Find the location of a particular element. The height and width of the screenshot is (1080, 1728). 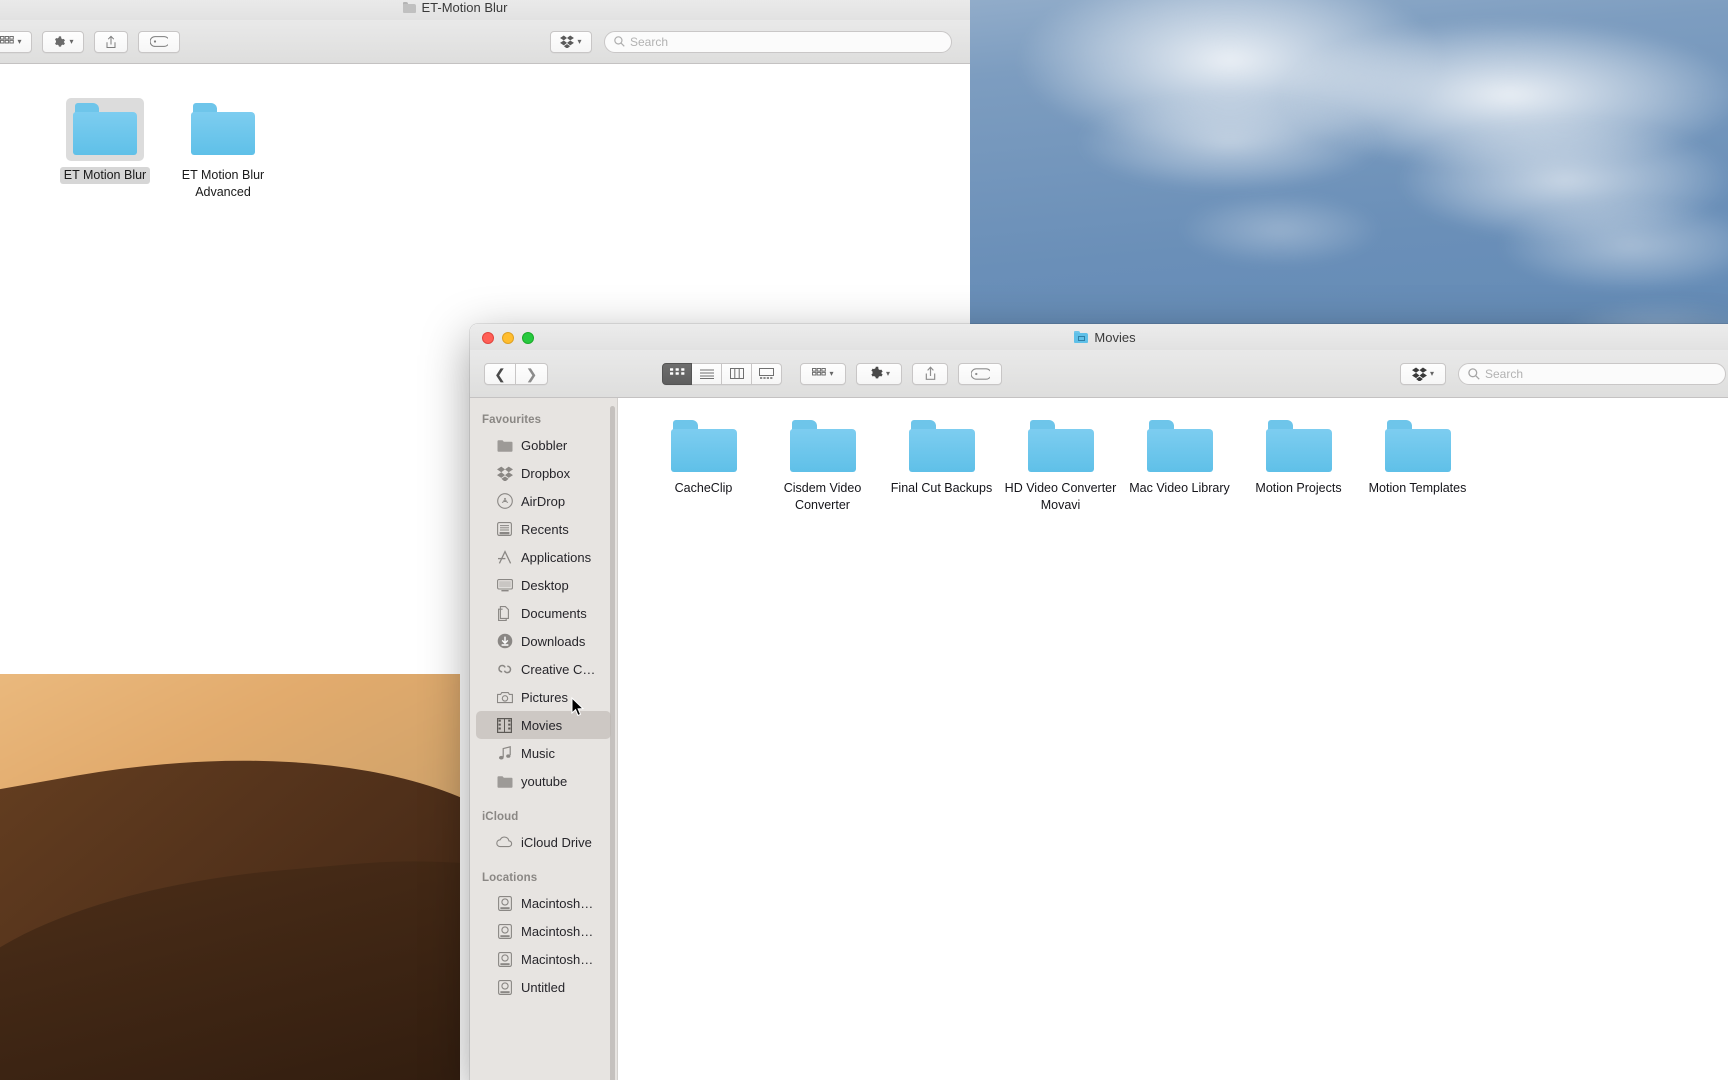

movies-folder-icon is located at coordinates (1081, 337).